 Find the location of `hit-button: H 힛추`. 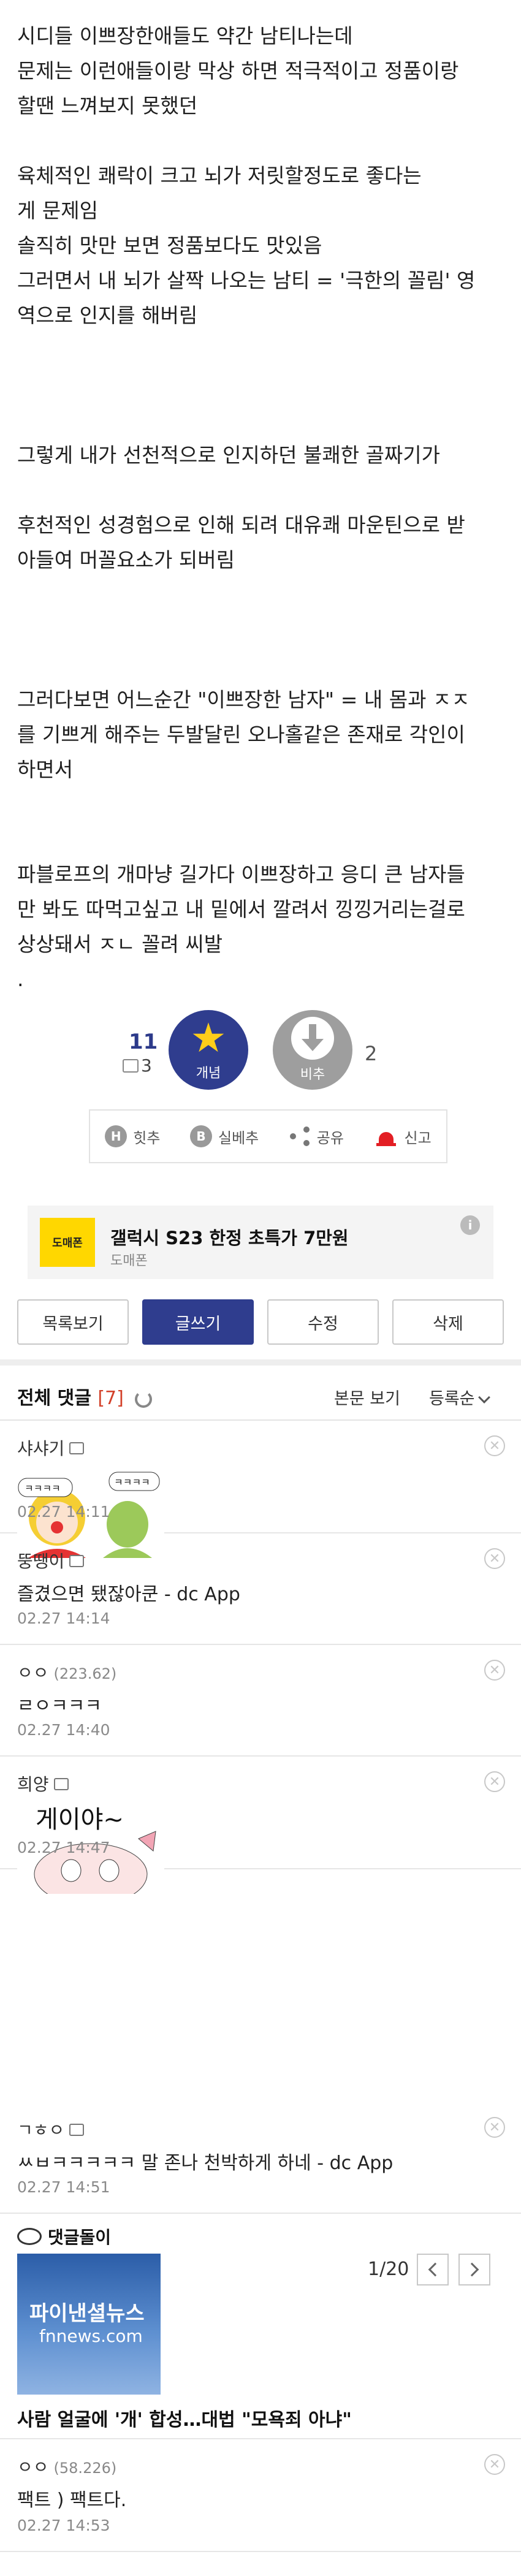

hit-button: H 힛추 is located at coordinates (132, 1136).